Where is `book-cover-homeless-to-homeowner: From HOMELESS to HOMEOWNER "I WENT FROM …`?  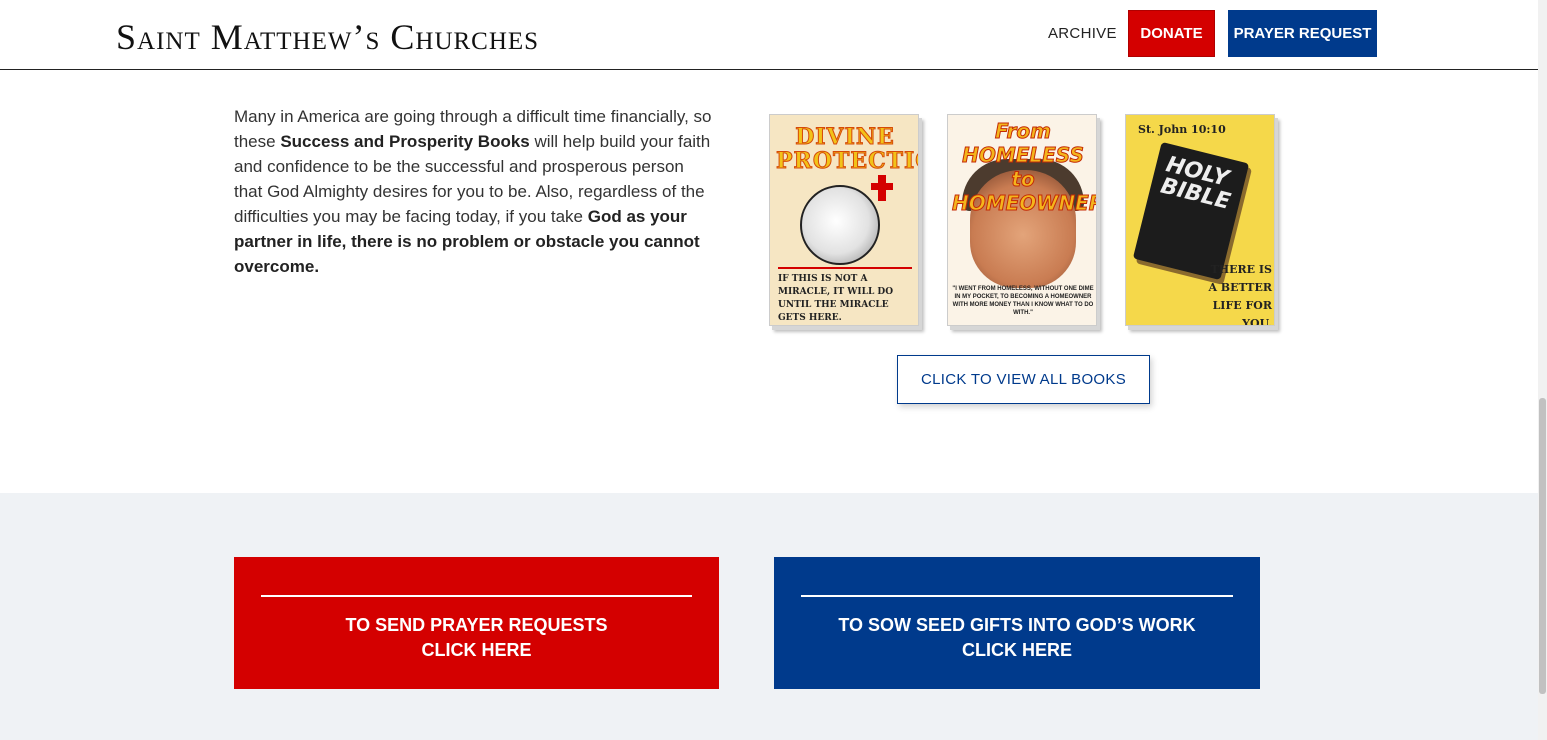 book-cover-homeless-to-homeowner: From HOMELESS to HOMEOWNER "I WENT FROM … is located at coordinates (1022, 220).